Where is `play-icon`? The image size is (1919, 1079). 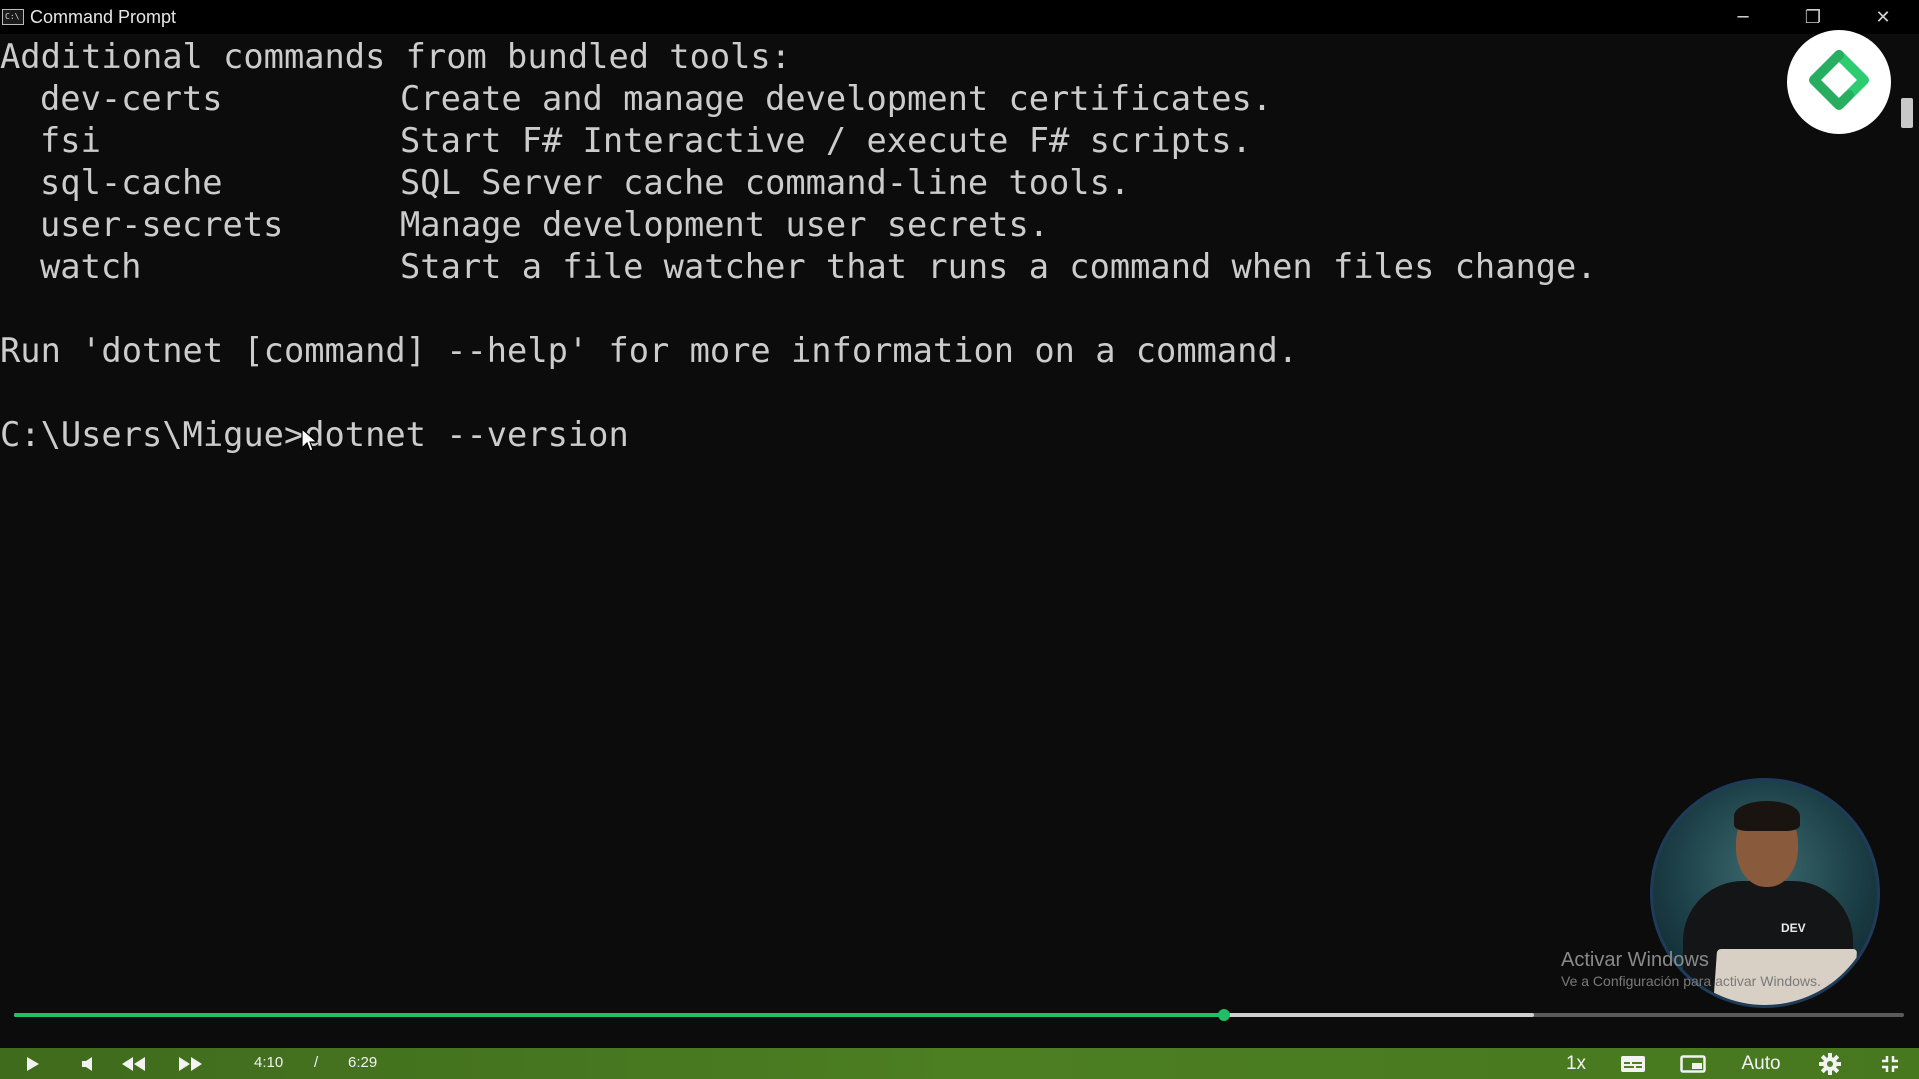
play-icon is located at coordinates (33, 1063).